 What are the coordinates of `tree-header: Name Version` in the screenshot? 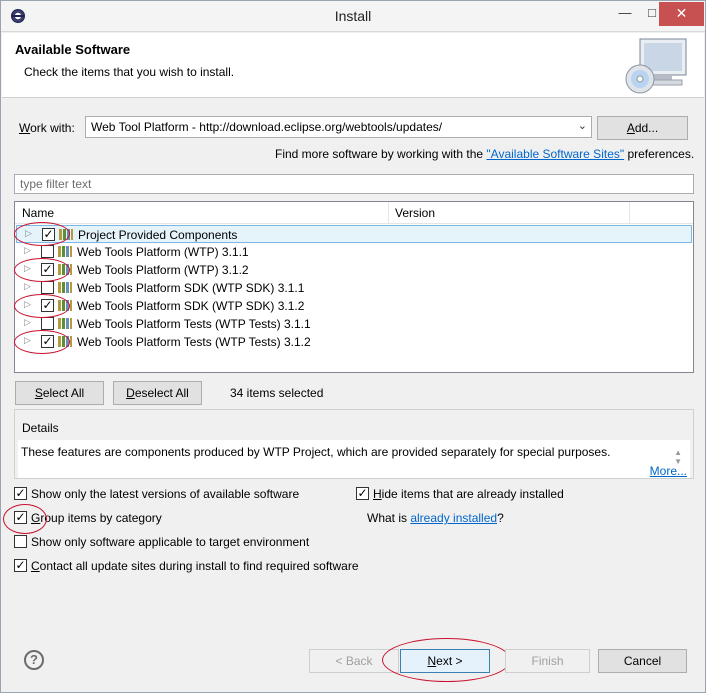 It's located at (354, 213).